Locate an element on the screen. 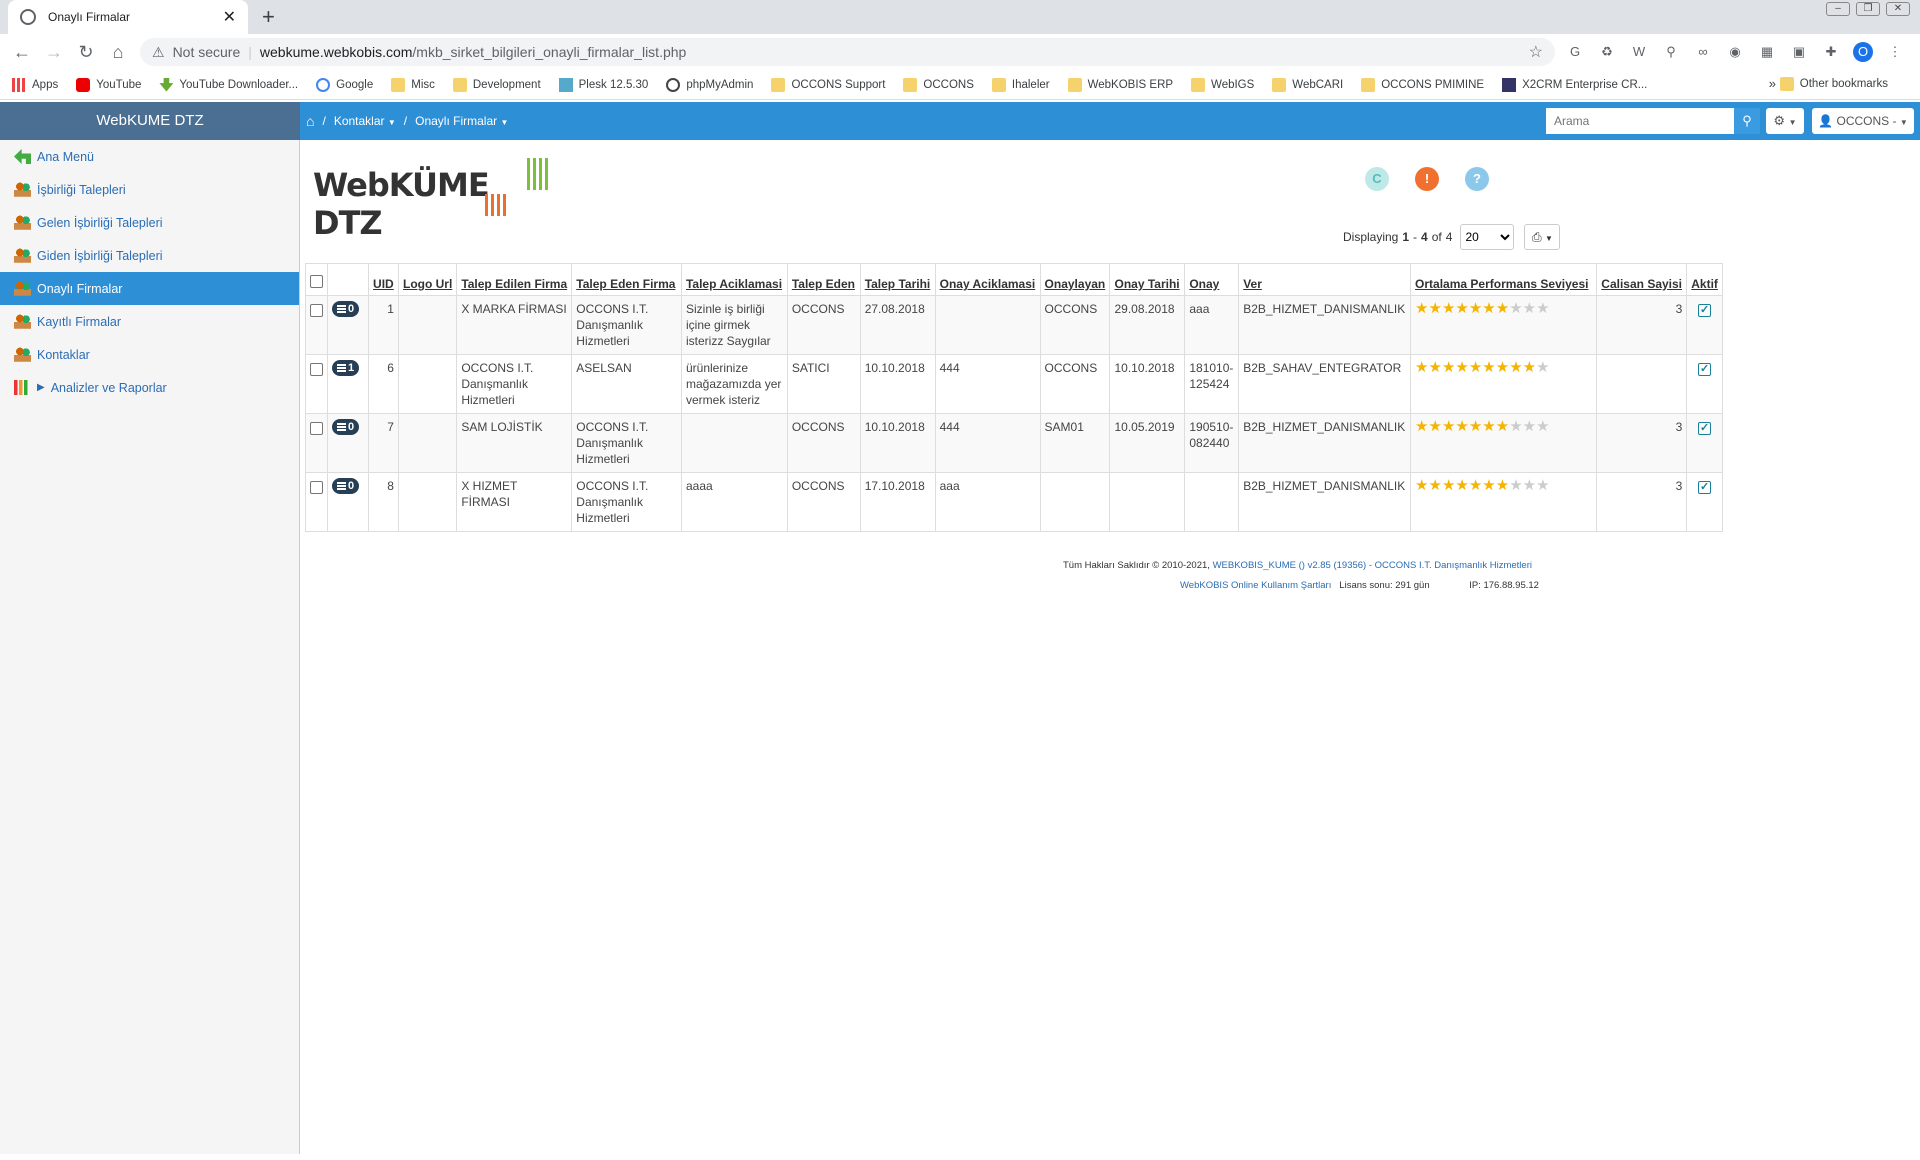 This screenshot has width=1920, height=1160. sidebar-item-isbirligi-talepleri: İşbirliği Talepleri is located at coordinates (149, 189).